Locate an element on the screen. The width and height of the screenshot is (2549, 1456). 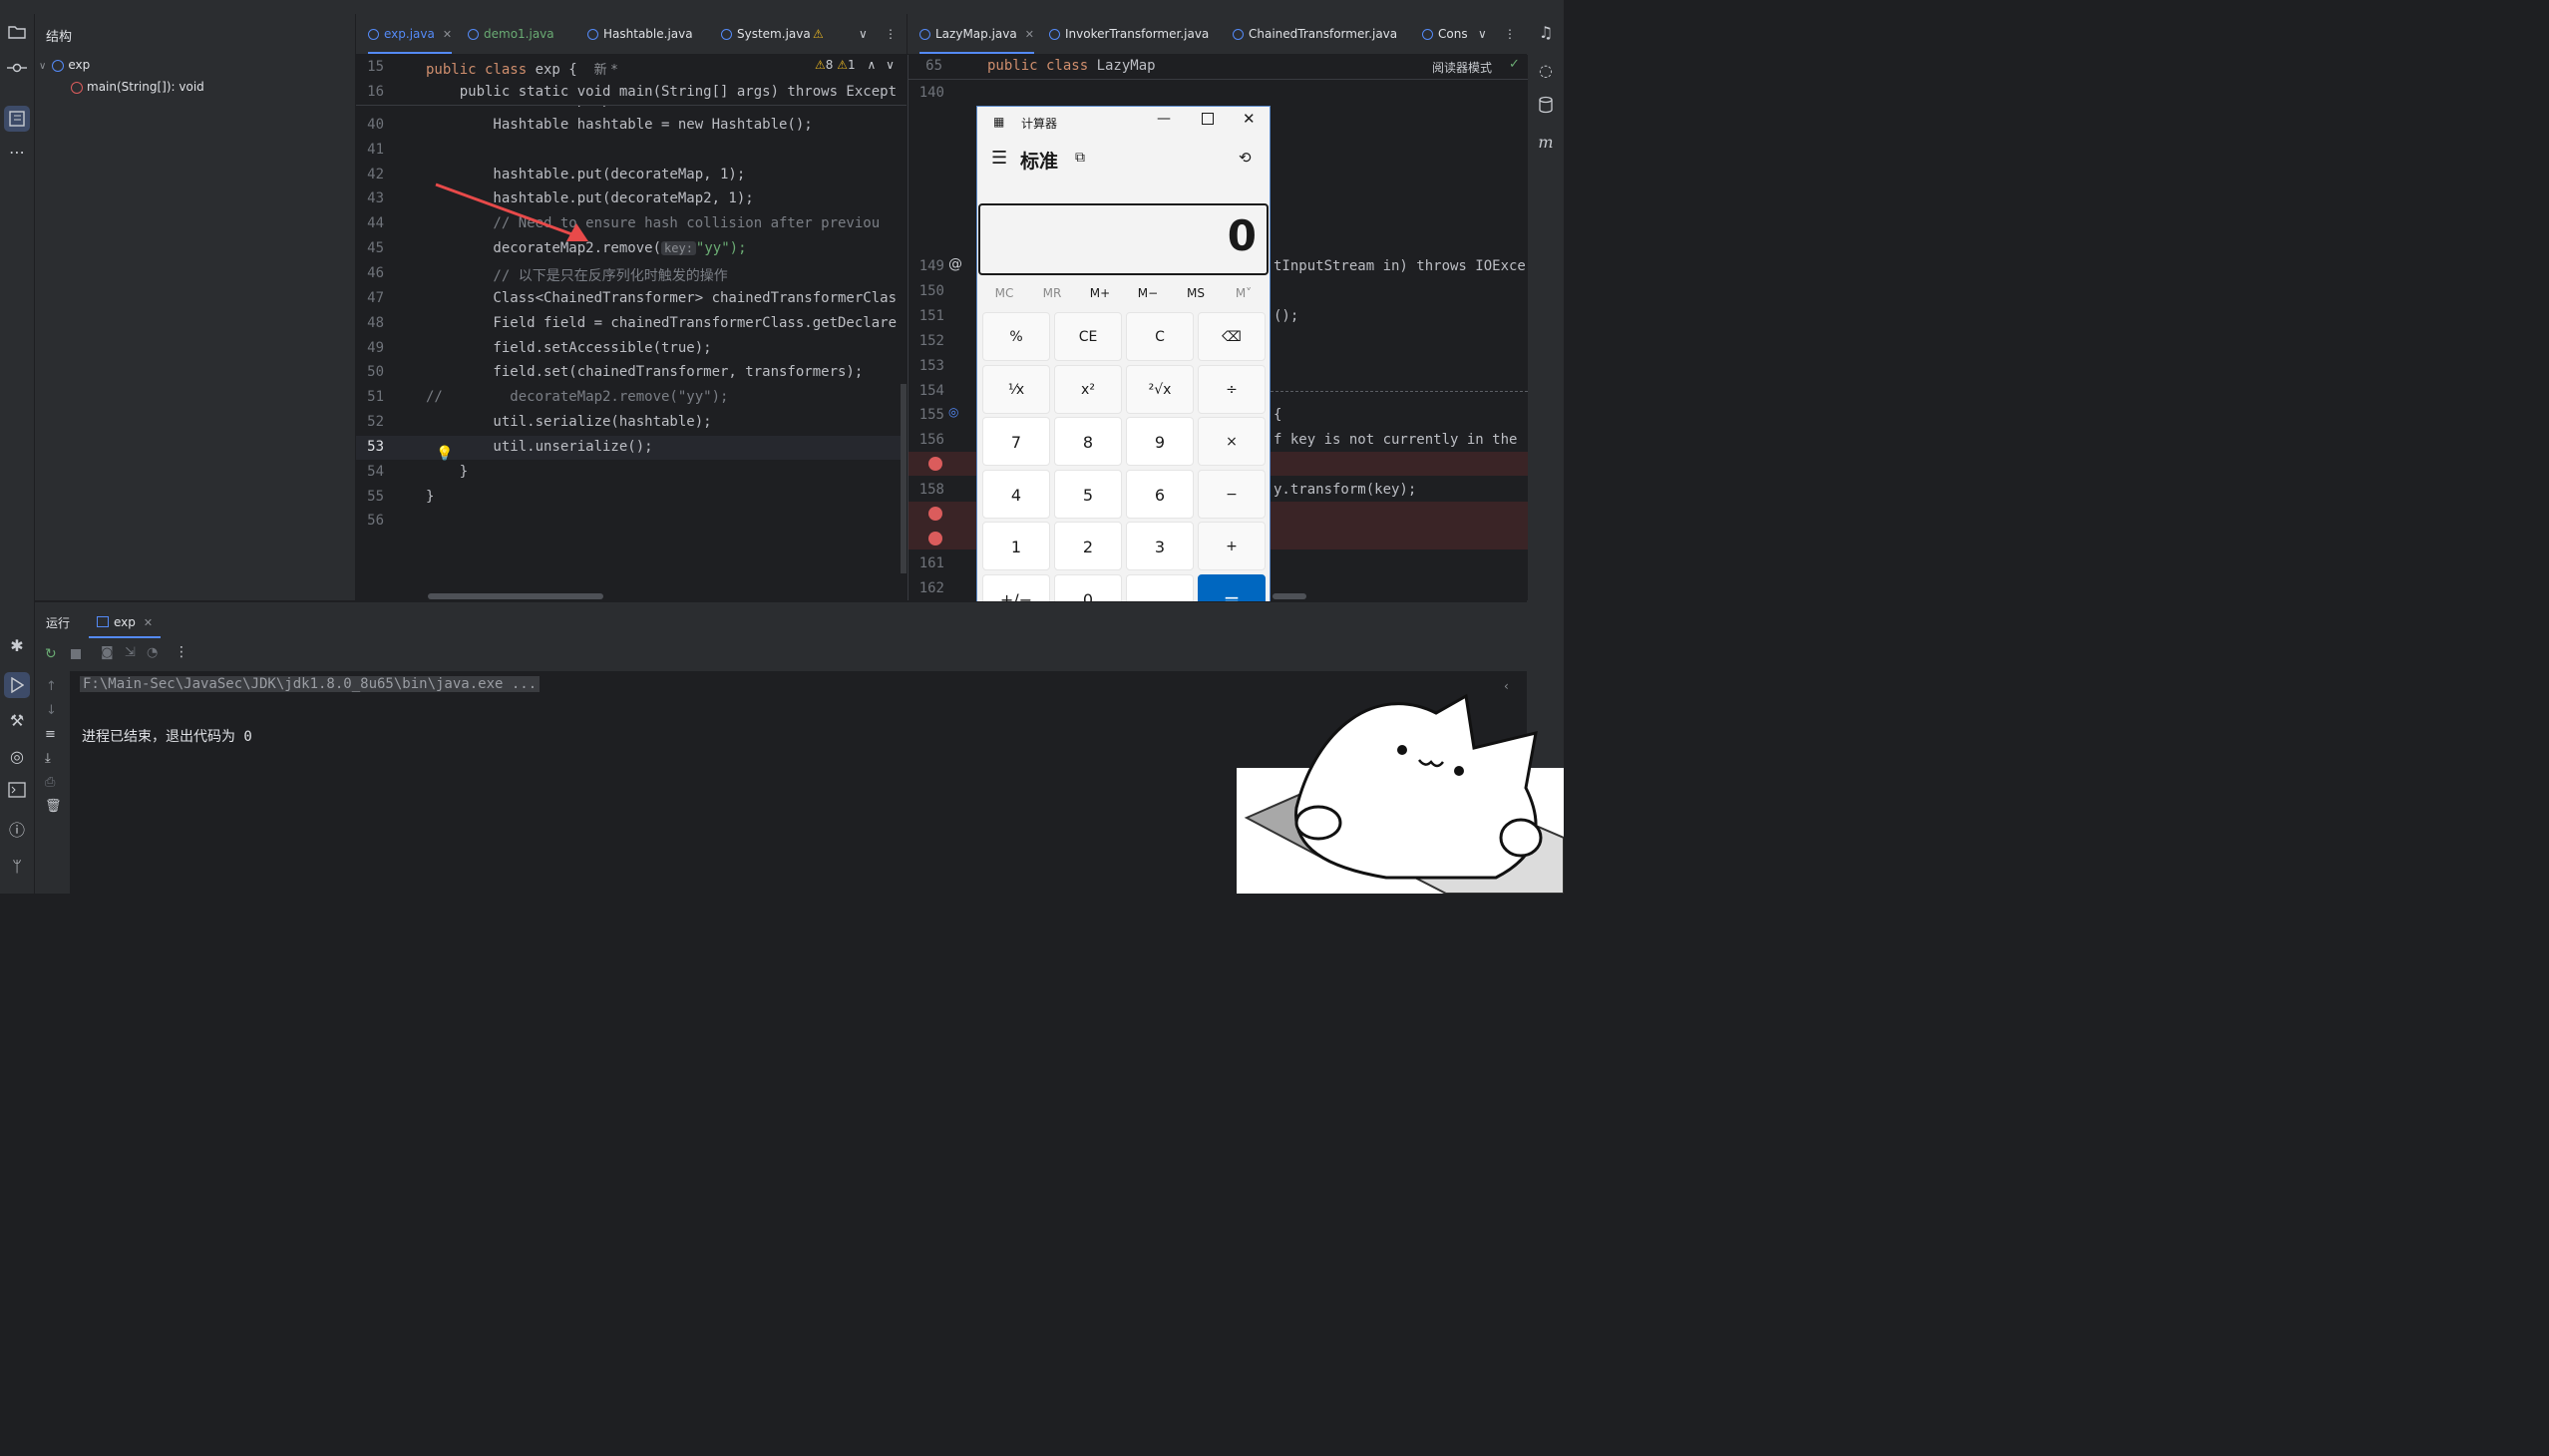
left-tool-strip: ⋯ ✱ ⚒ ◎ ⓘ ᛘ is located at coordinates (17, 454).